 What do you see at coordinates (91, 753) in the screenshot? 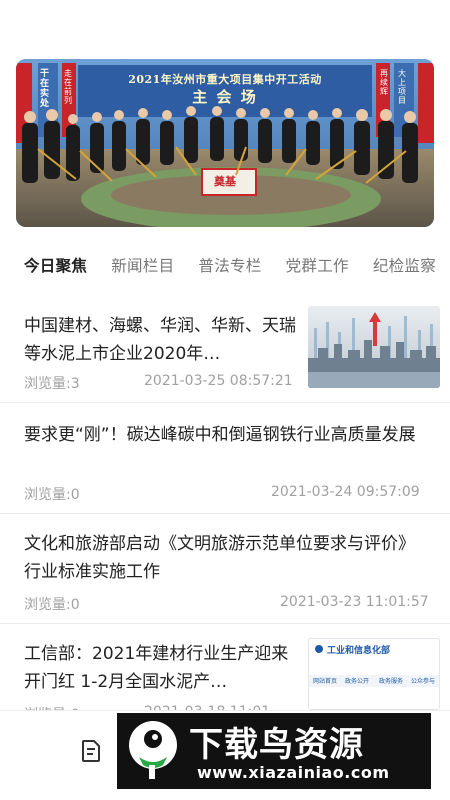
I see `document-icon` at bounding box center [91, 753].